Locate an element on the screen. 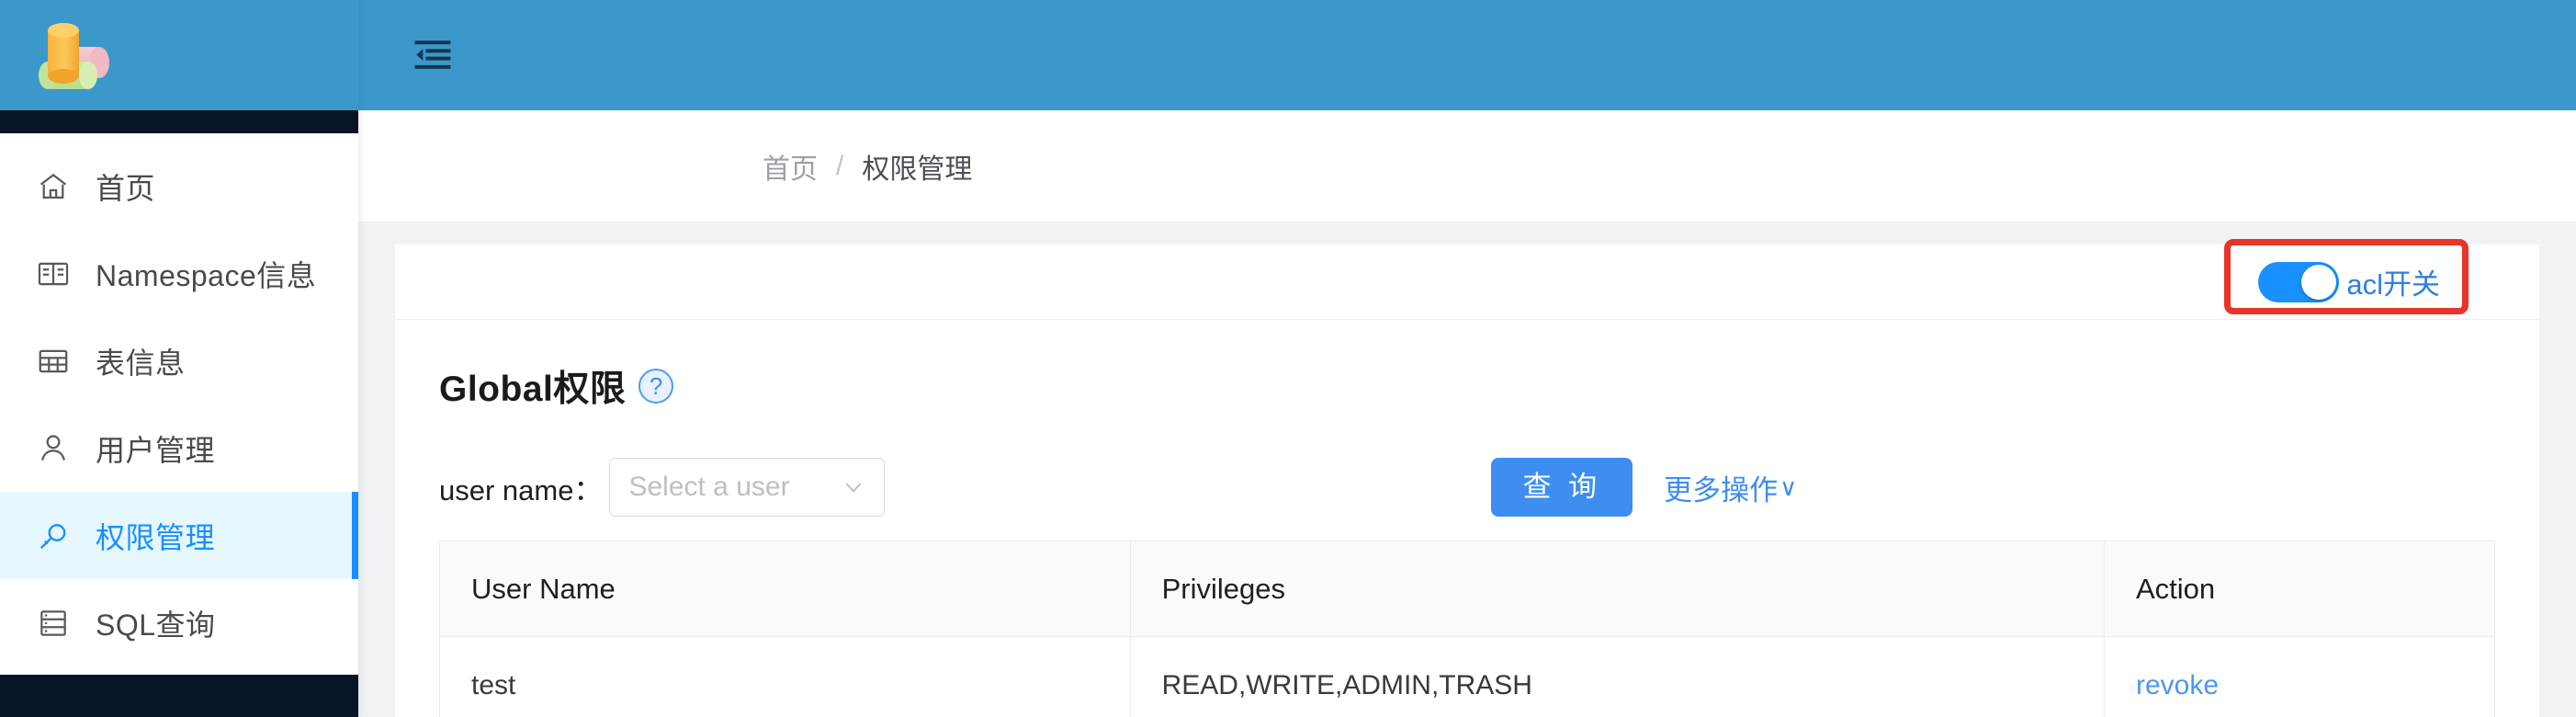 Image resolution: width=2576 pixels, height=717 pixels. sidebar-item-users: 用户管理 is located at coordinates (179, 448).